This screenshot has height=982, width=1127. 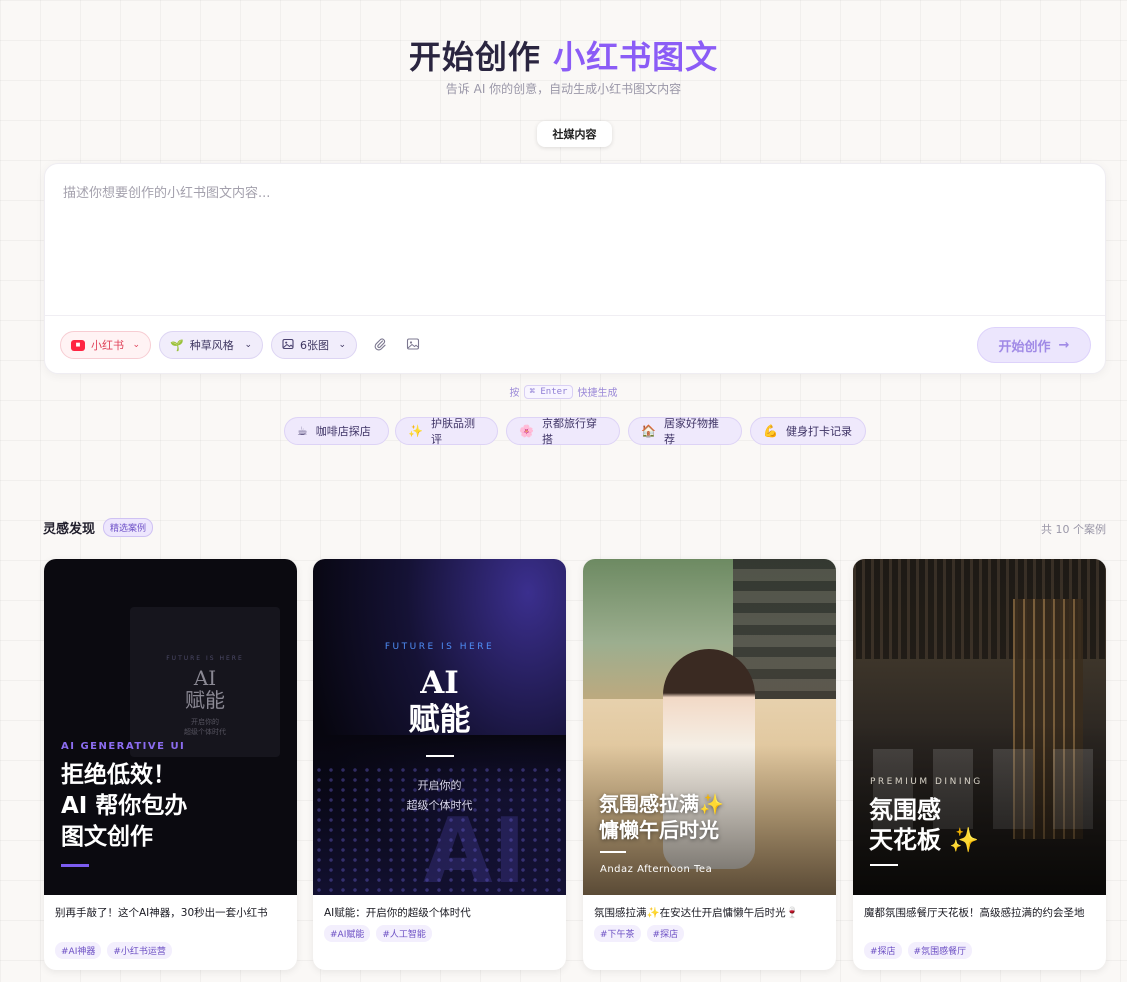 I want to click on cover-headline-line: 天花板 ✨, so click(x=924, y=840).